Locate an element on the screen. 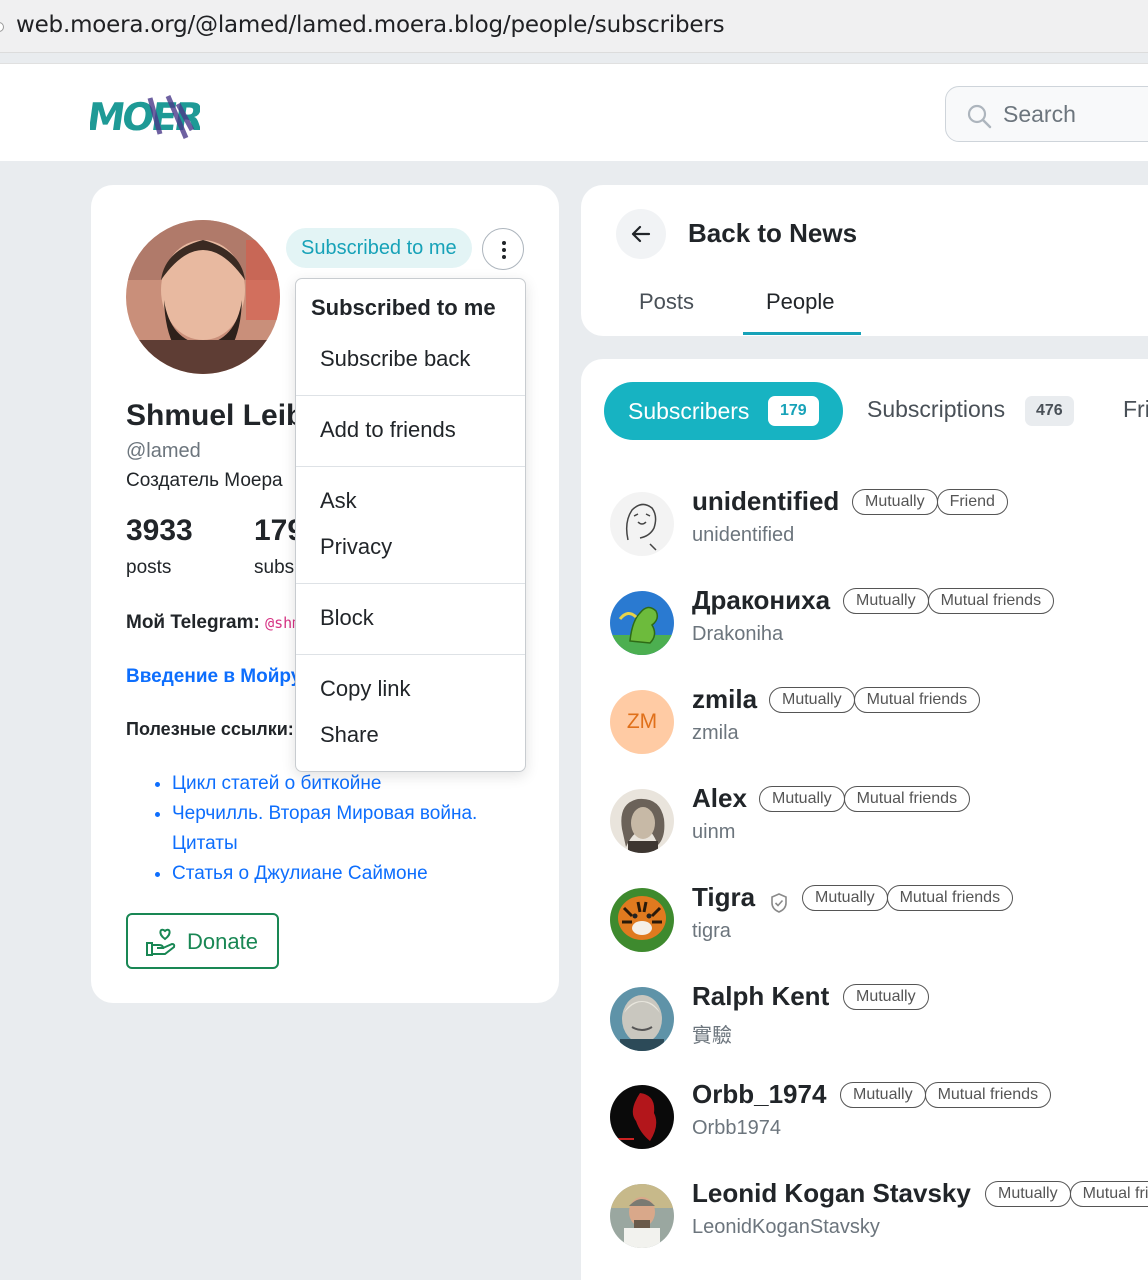  search-placeholder: Search is located at coordinates (1039, 114).